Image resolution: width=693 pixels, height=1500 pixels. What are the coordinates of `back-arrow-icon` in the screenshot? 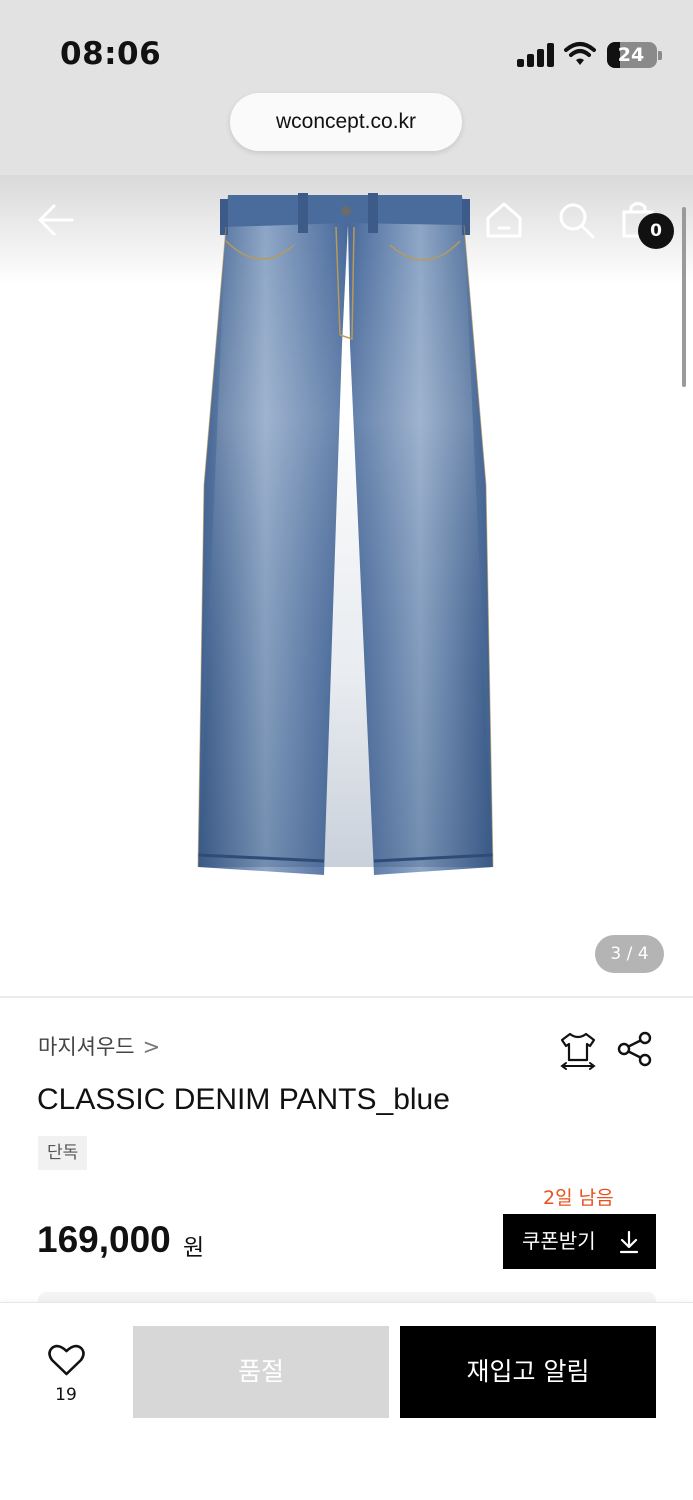 It's located at (56, 220).